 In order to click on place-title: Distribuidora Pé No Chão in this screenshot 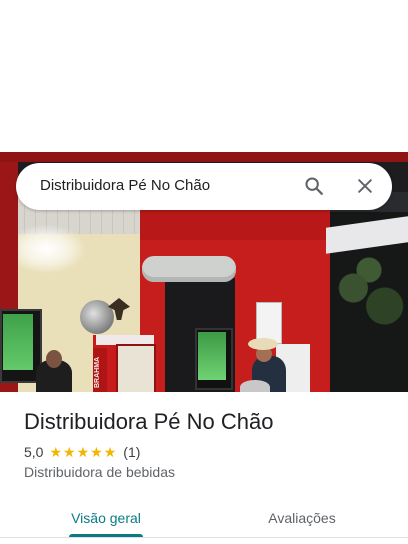, I will do `click(149, 421)`.